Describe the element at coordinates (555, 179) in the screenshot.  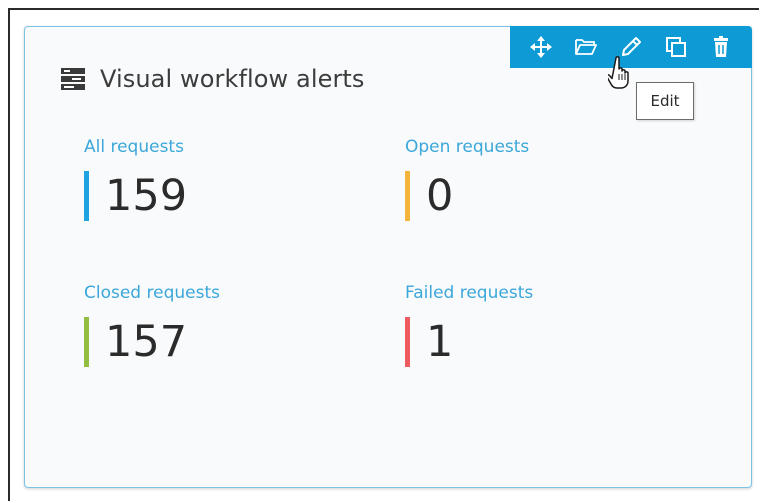
I see `stat-open-requests: Open requests 0` at that location.